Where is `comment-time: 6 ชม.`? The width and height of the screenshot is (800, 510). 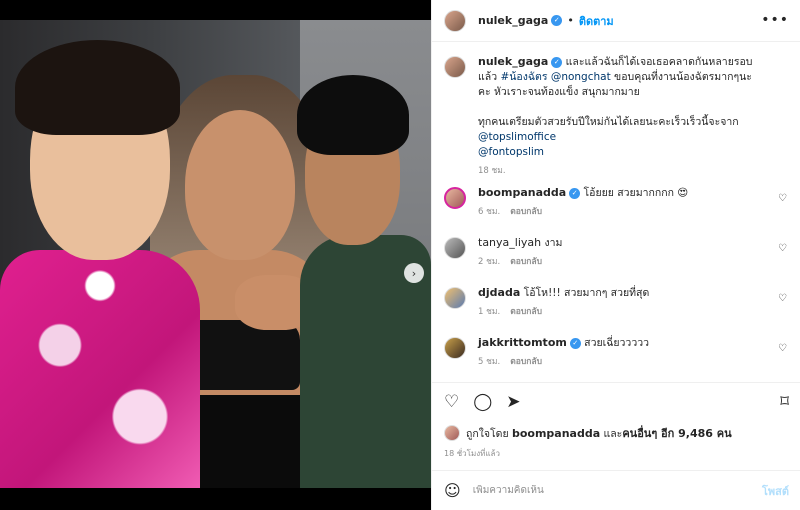
comment-time: 6 ชม. is located at coordinates (489, 212).